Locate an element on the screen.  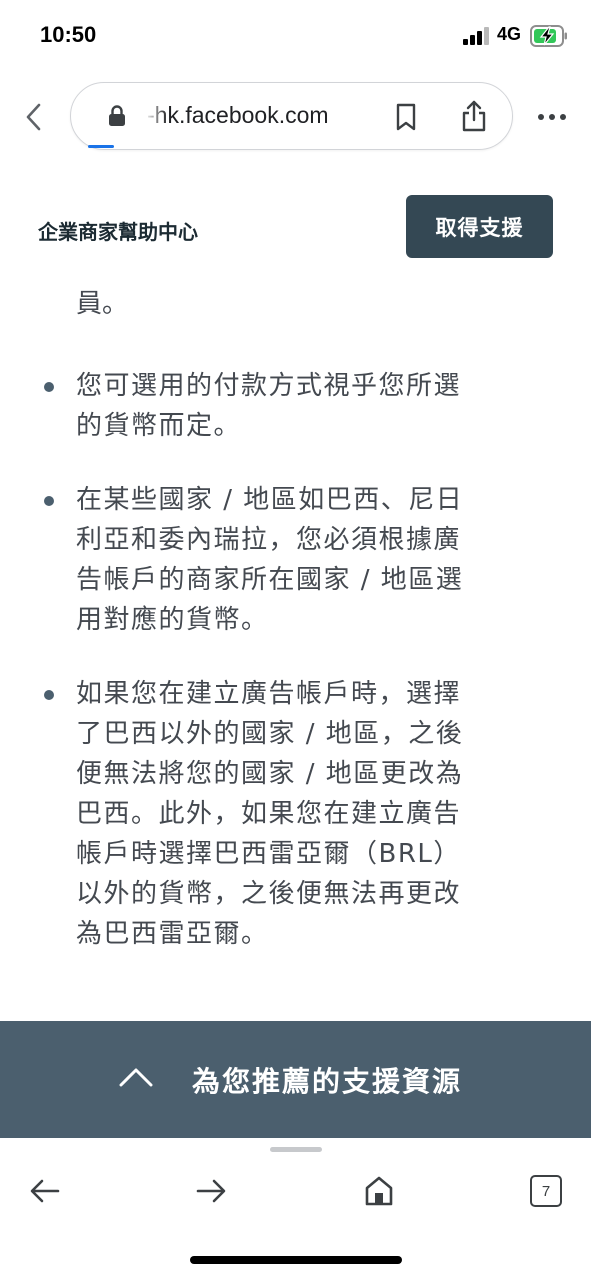
status-time: 10:50 is located at coordinates (68, 34).